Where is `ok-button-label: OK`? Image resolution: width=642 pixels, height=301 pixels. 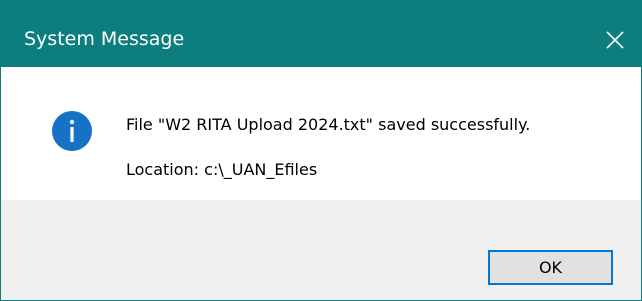
ok-button-label: OK is located at coordinates (550, 267).